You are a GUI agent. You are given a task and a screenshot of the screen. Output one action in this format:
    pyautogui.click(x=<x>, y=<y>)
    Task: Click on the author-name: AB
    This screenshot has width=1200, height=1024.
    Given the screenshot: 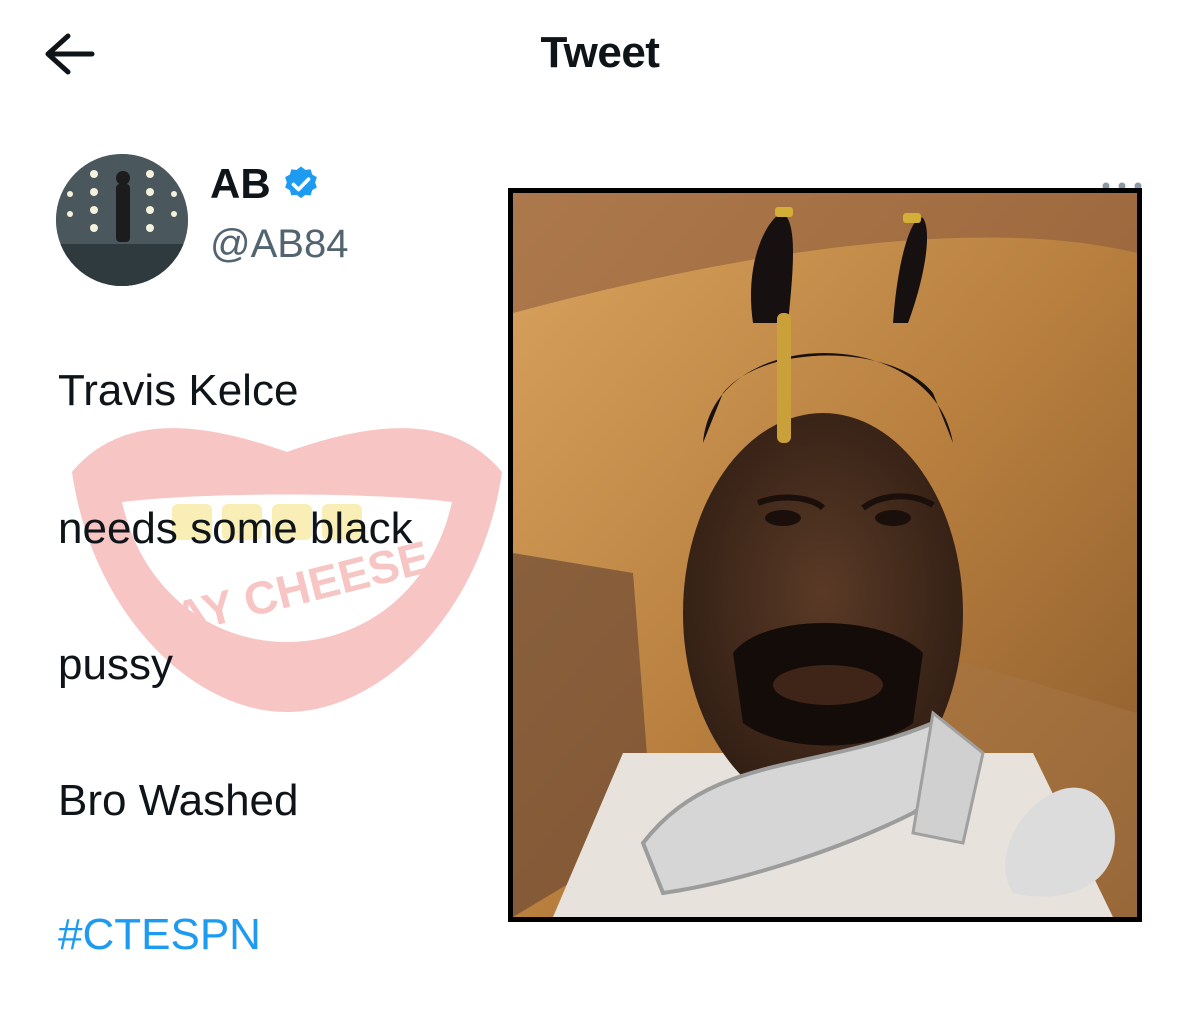 What is the action you would take?
    pyautogui.click(x=240, y=183)
    